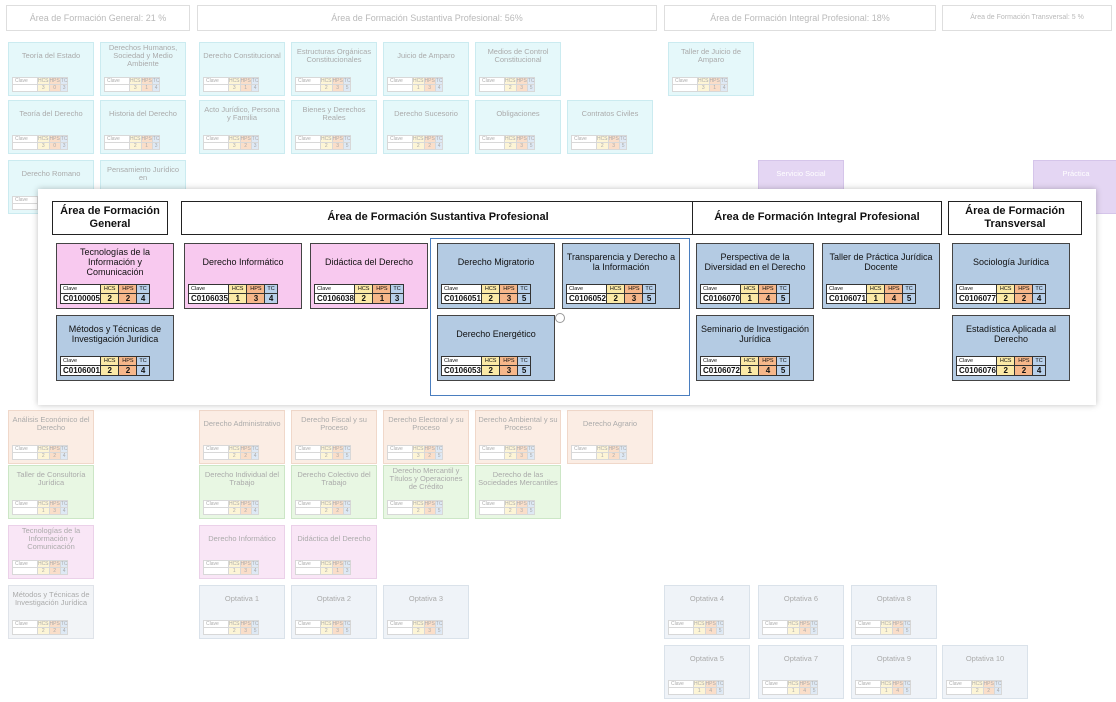 The width and height of the screenshot is (1116, 702). What do you see at coordinates (610, 437) in the screenshot?
I see `course-card: Derecho Agrario Clave HCS HPS TC 1 2 3` at bounding box center [610, 437].